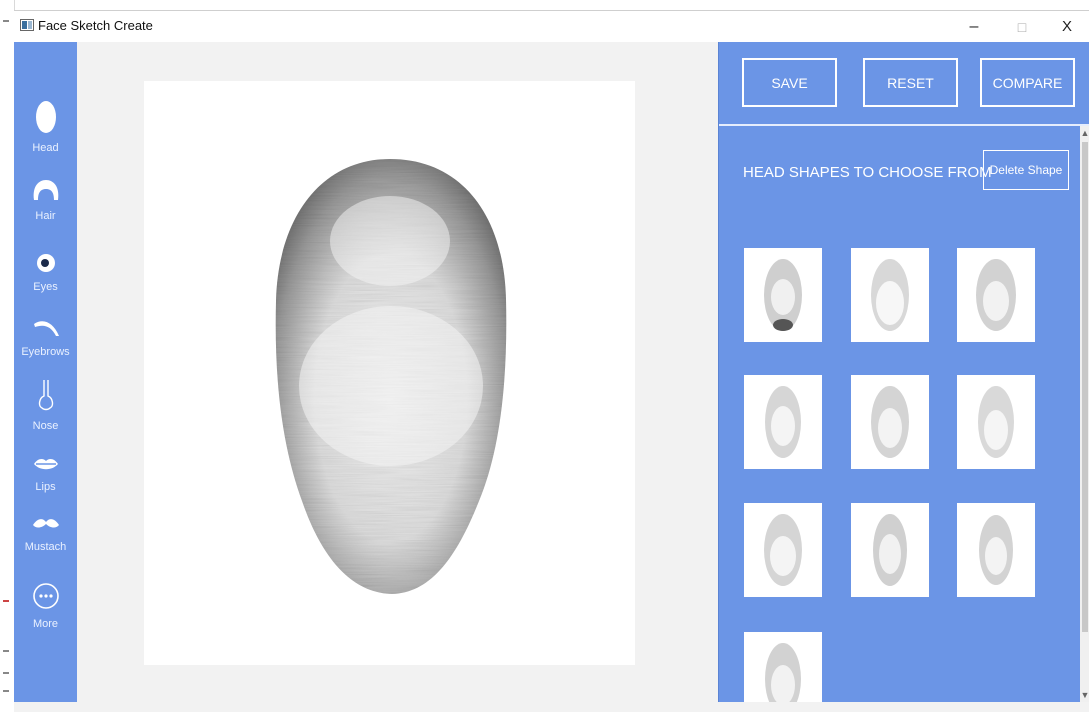 This screenshot has height=712, width=1089. I want to click on shapes-scrollbar: ▲ ▼, so click(1084, 414).